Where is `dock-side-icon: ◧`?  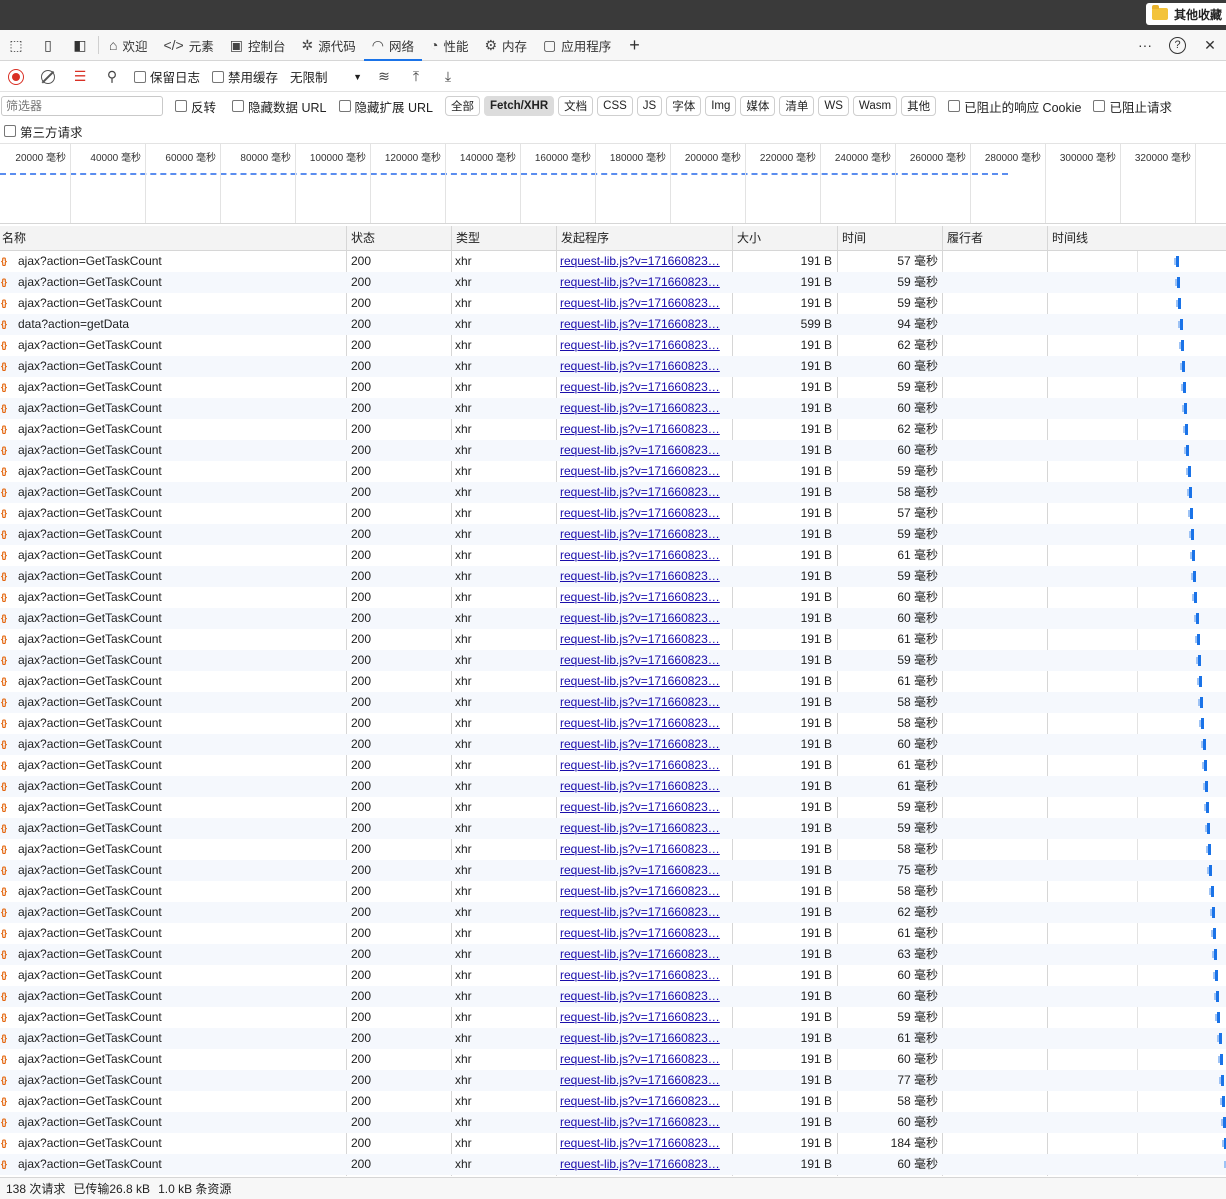 dock-side-icon: ◧ is located at coordinates (80, 45).